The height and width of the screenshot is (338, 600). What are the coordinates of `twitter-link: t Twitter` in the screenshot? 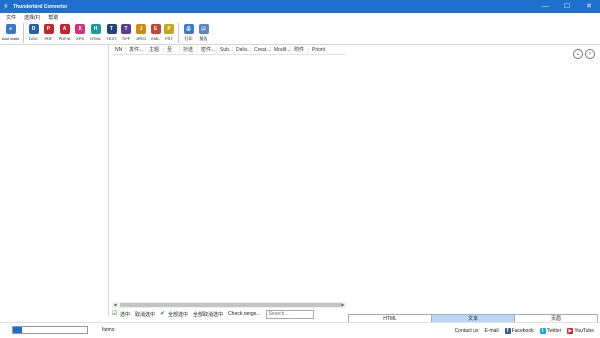 It's located at (550, 330).